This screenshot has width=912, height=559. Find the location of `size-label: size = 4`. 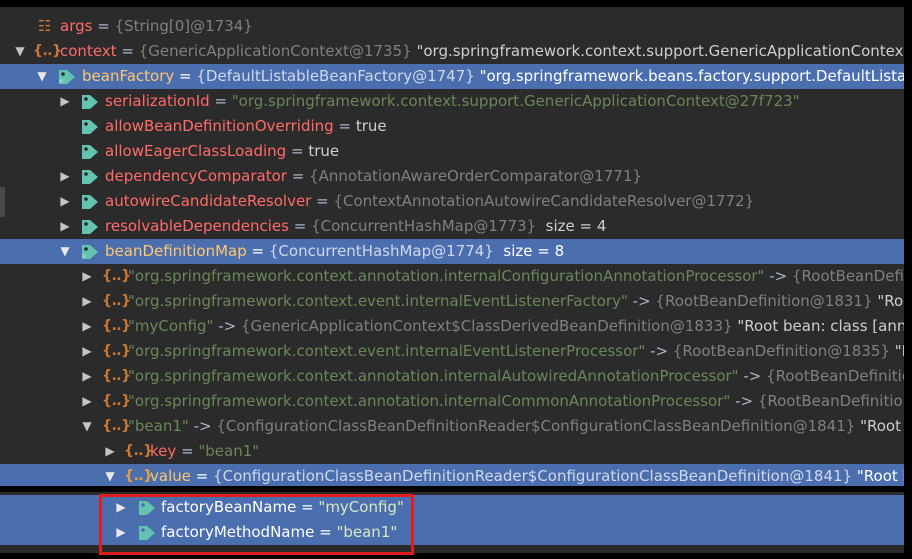

size-label: size = 4 is located at coordinates (576, 226).